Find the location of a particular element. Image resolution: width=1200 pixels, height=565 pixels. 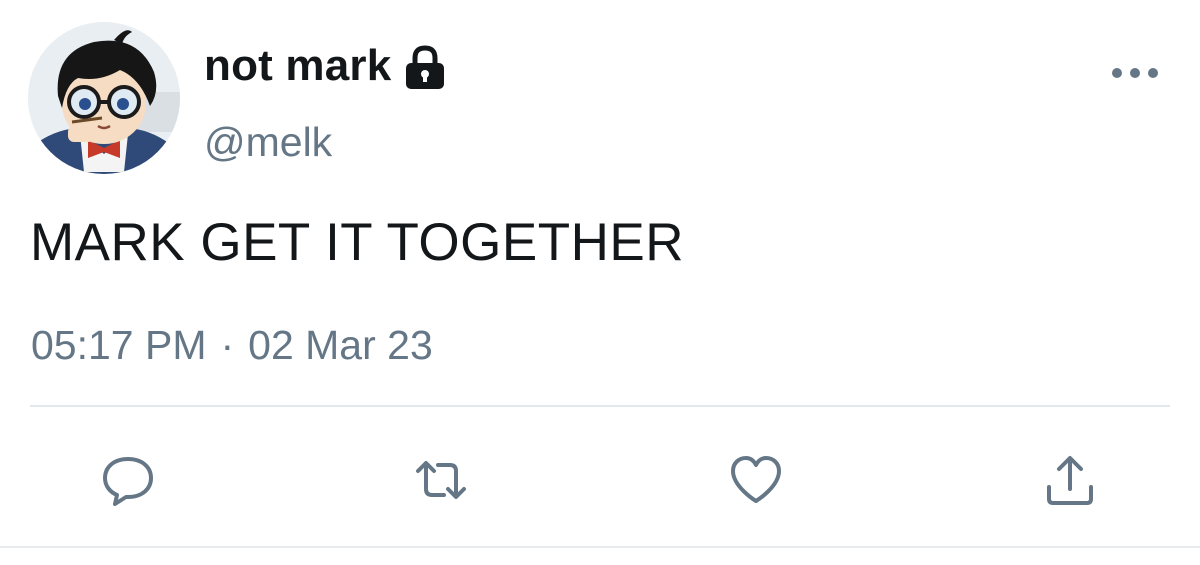

divider is located at coordinates (600, 406).